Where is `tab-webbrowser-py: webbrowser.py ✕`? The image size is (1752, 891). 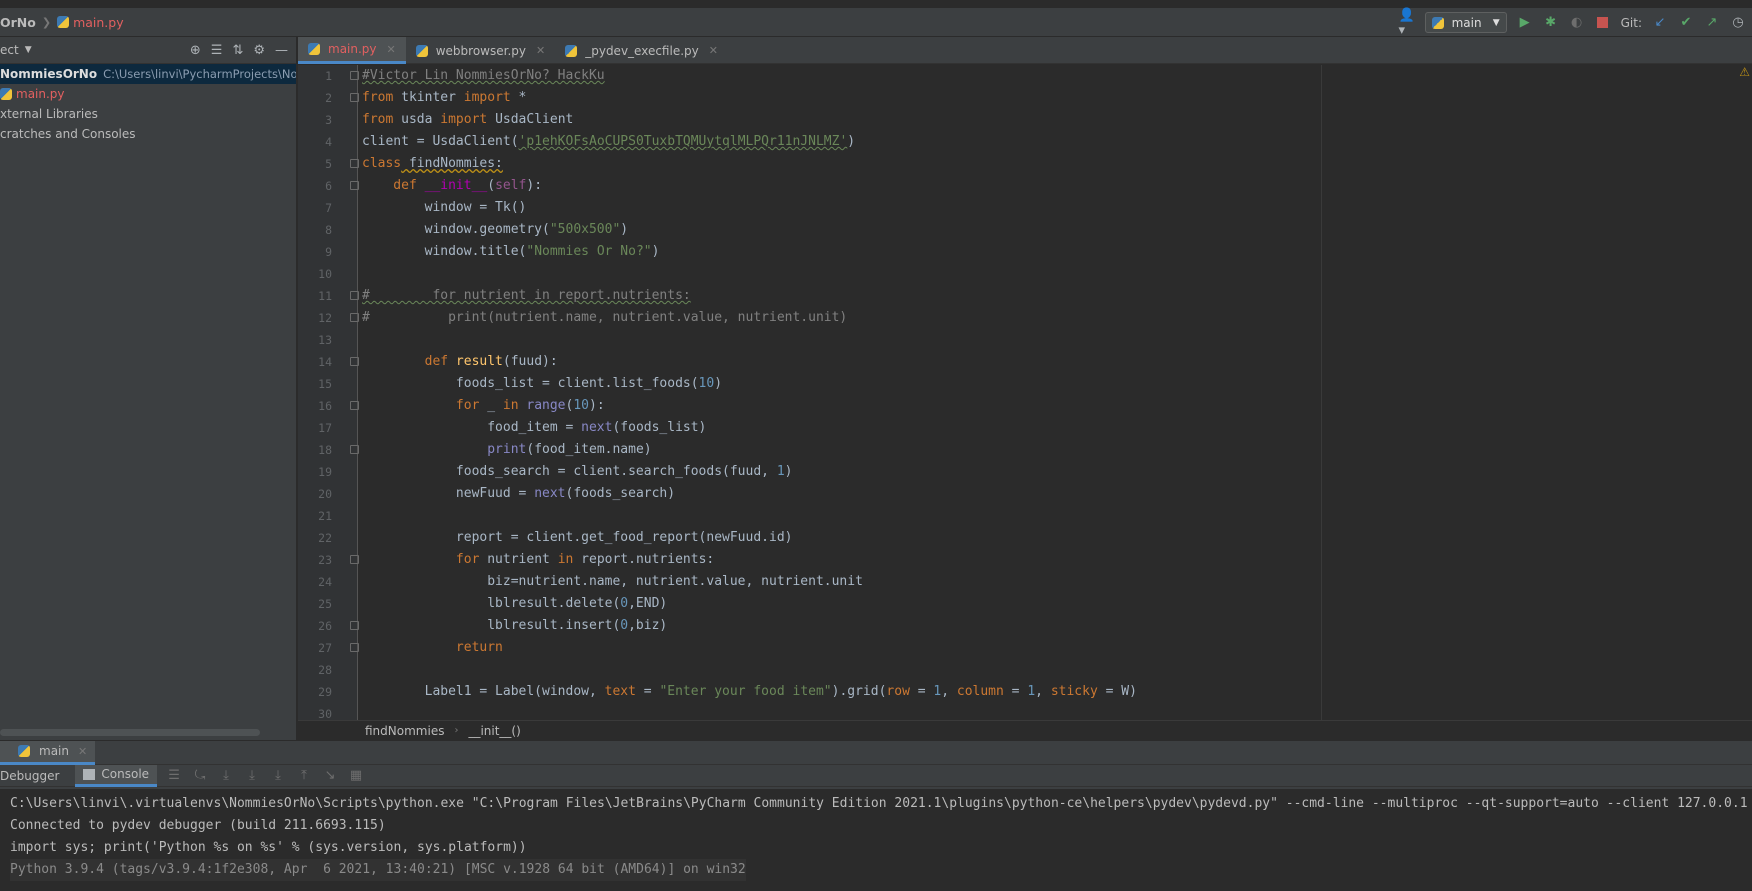 tab-webbrowser-py: webbrowser.py ✕ is located at coordinates (480, 50).